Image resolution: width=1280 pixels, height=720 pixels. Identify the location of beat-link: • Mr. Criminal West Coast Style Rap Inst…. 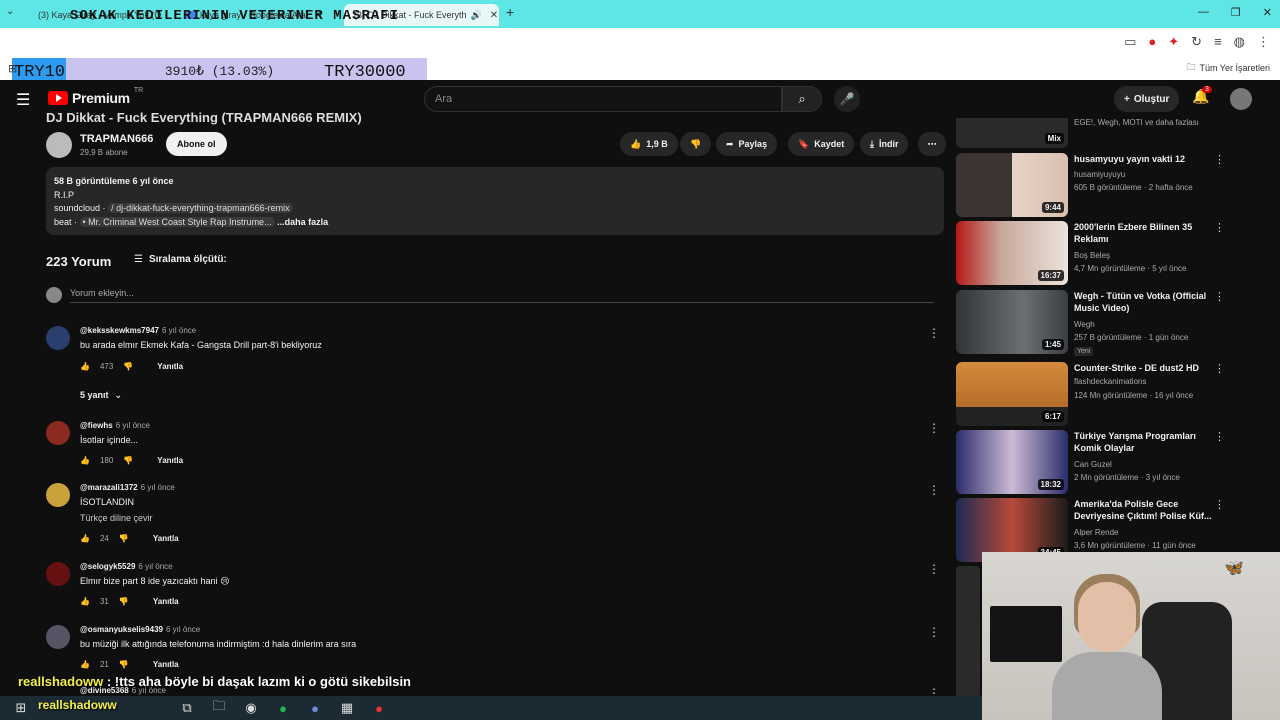
(177, 221).